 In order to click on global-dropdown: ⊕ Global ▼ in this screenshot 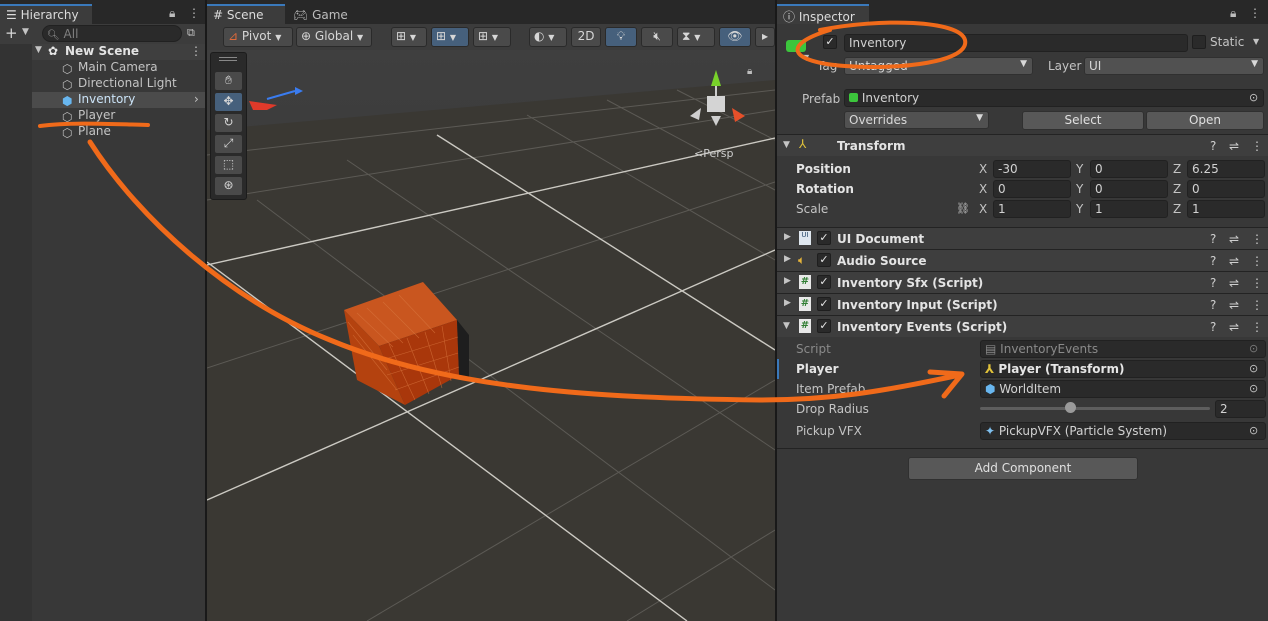, I will do `click(334, 37)`.